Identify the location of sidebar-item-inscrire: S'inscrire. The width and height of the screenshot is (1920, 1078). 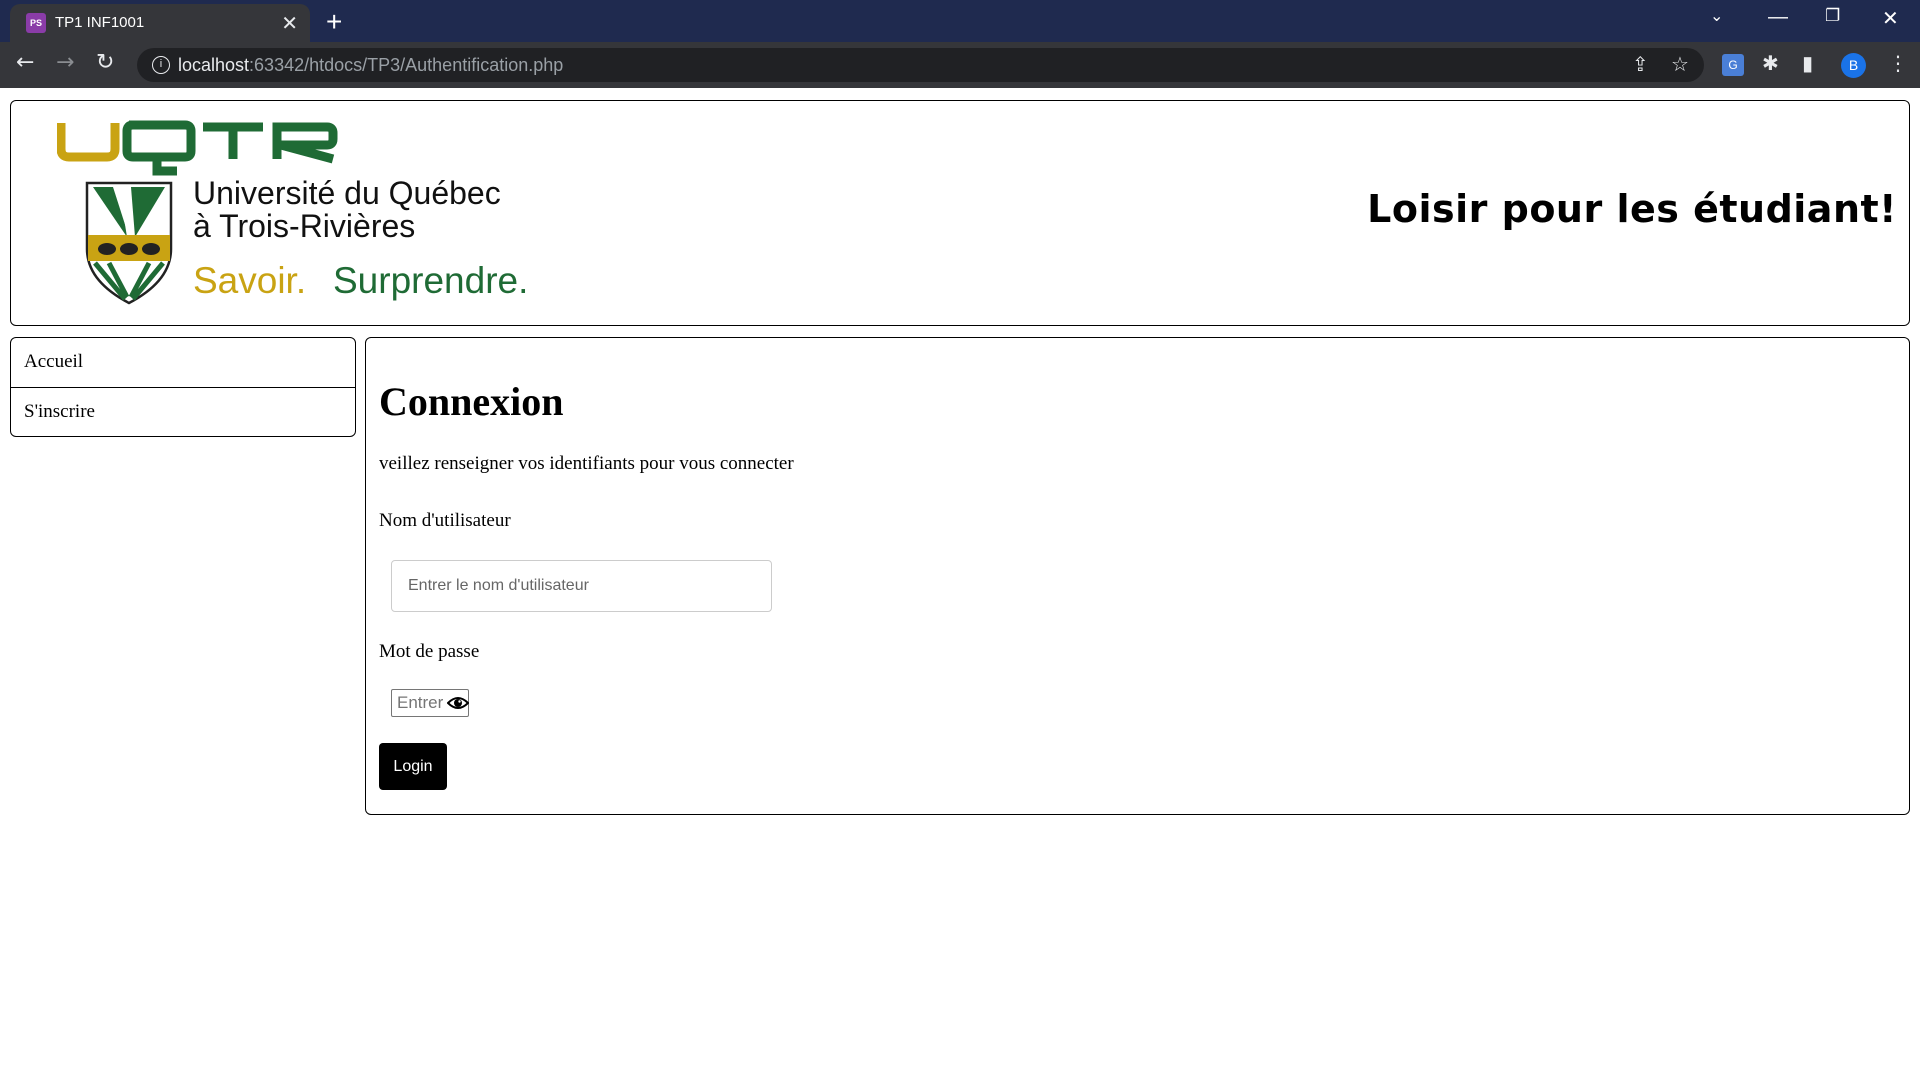
(183, 411).